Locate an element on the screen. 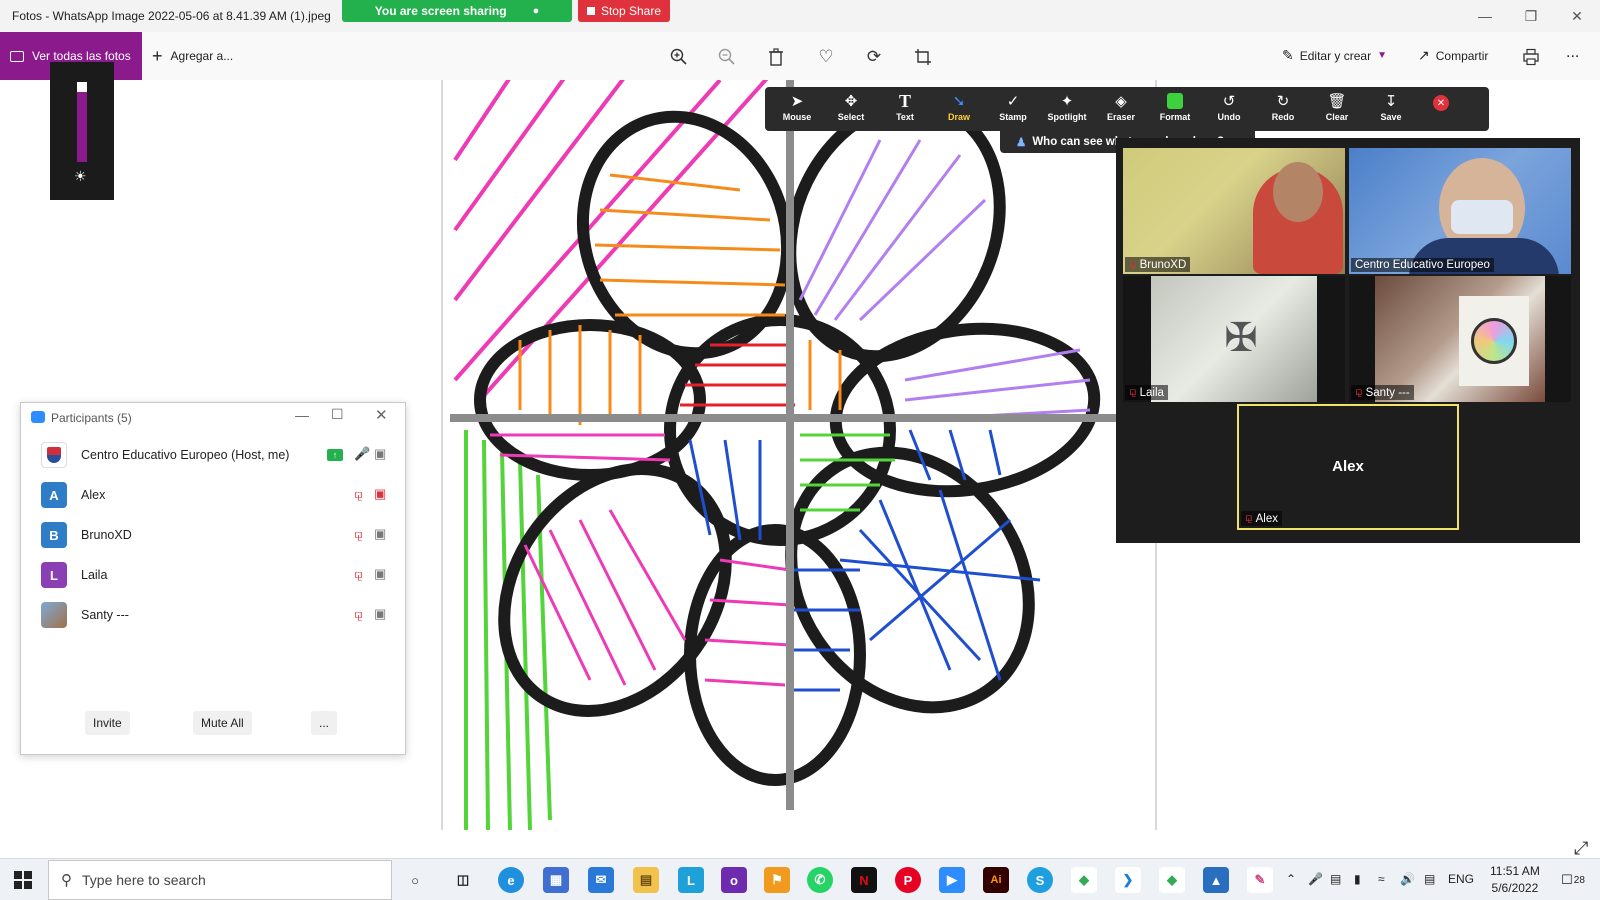 The image size is (1600, 900). crop-icon is located at coordinates (923, 57).